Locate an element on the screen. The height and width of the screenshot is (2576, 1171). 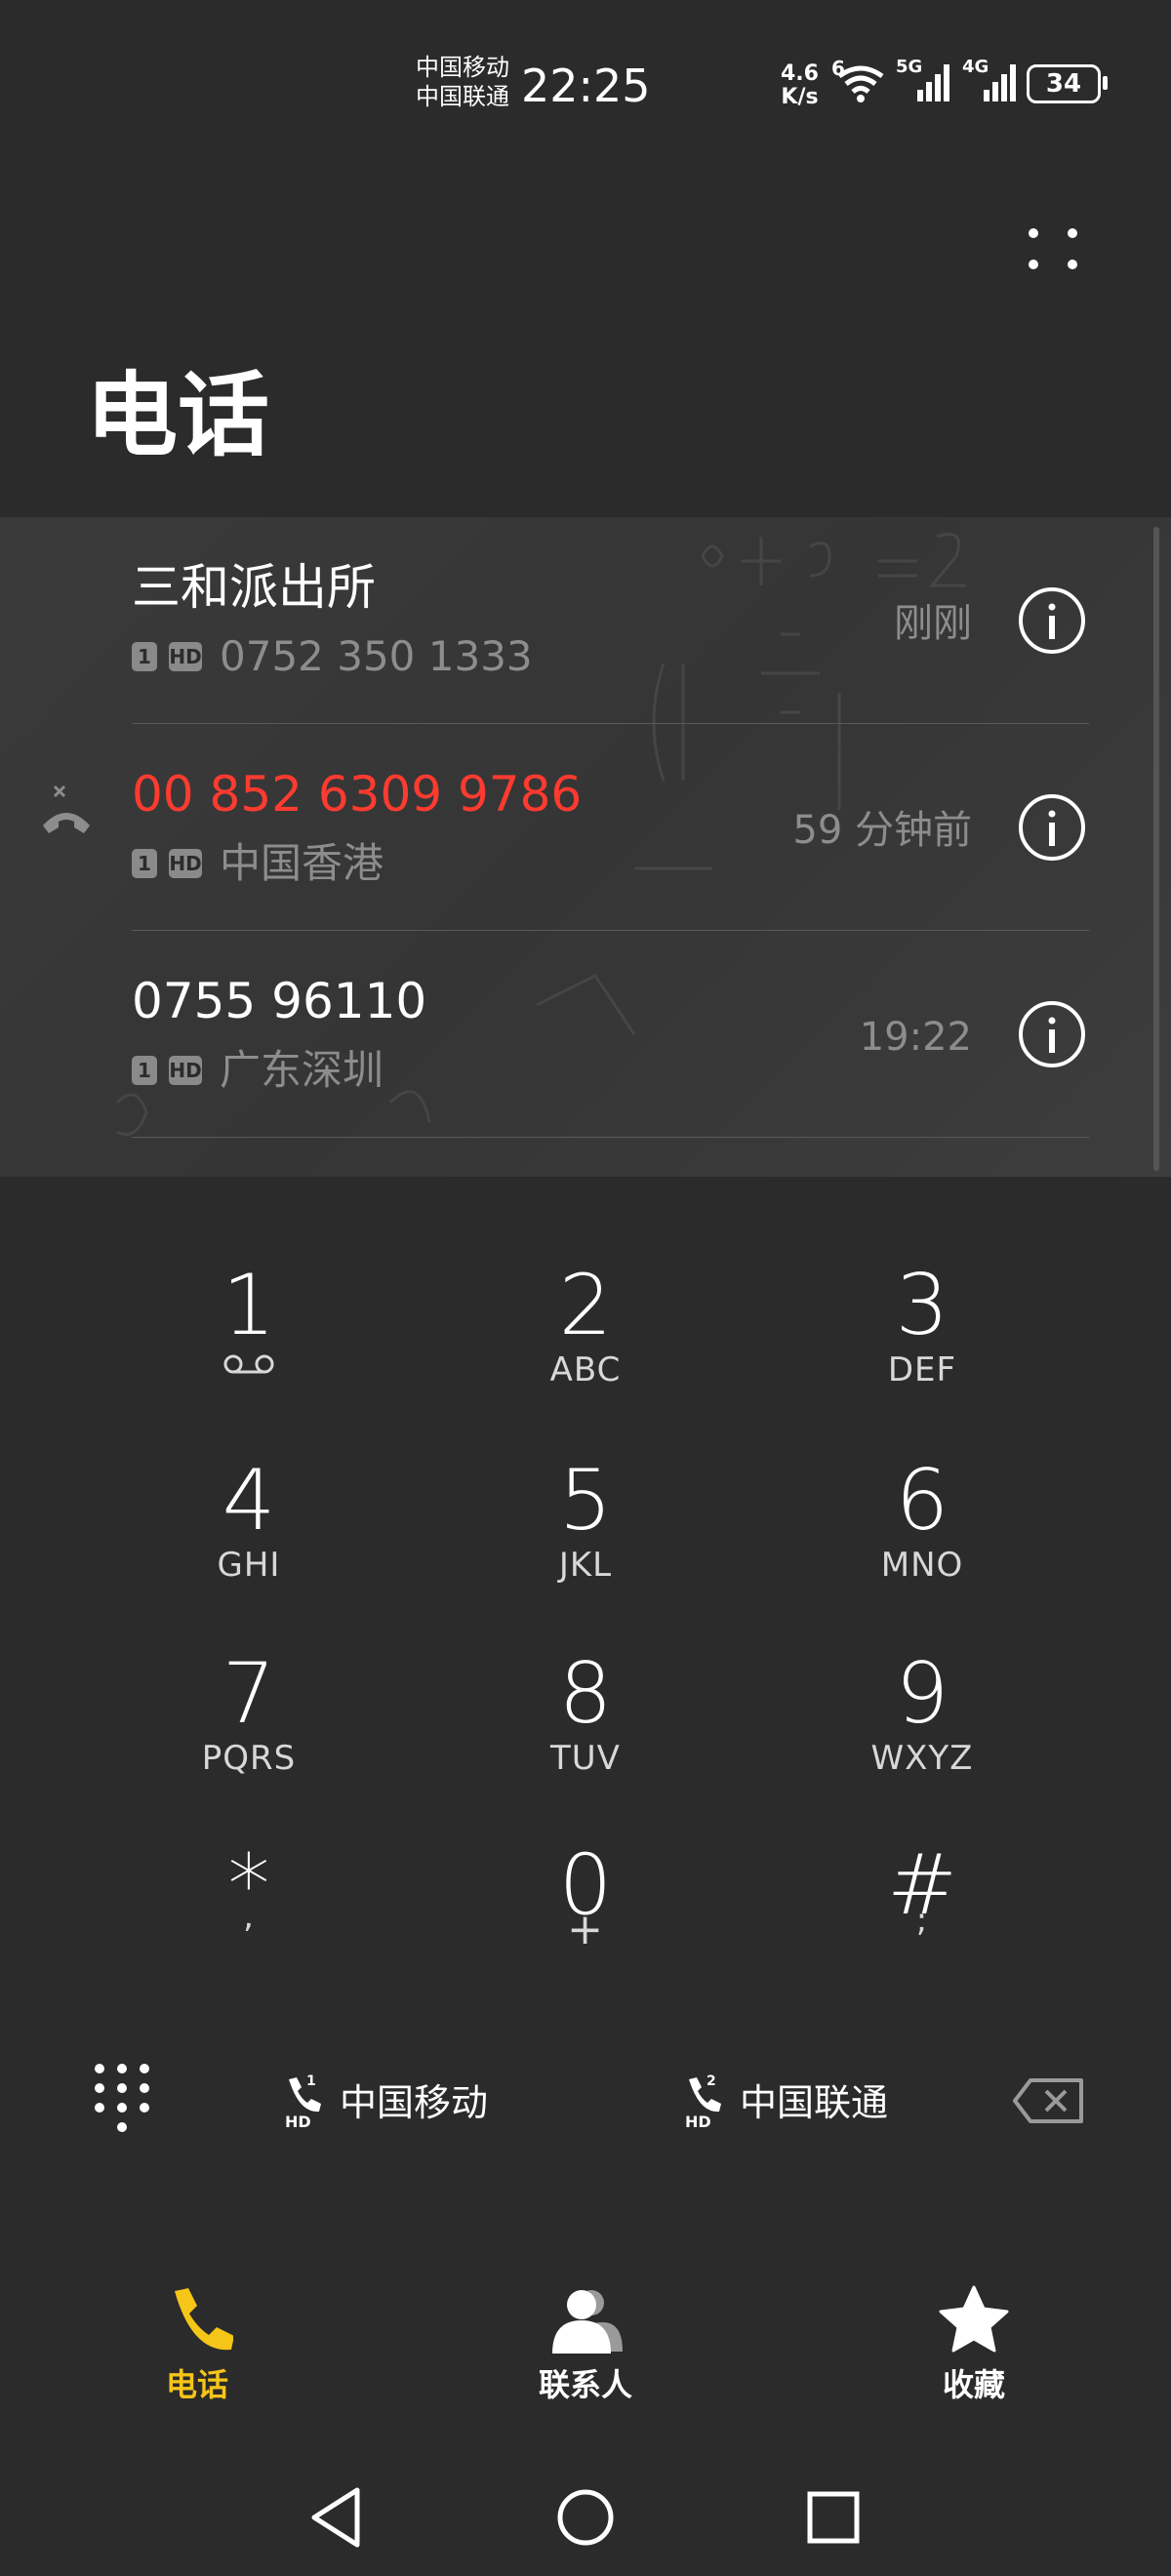
call-contact-name: 00 852 6309 9786 is located at coordinates (357, 794).